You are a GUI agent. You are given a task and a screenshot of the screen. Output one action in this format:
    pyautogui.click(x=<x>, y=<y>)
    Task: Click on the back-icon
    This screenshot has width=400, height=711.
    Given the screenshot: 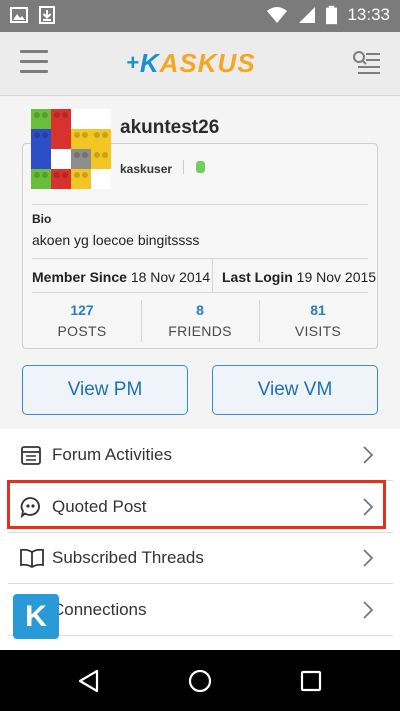 What is the action you would take?
    pyautogui.click(x=89, y=681)
    